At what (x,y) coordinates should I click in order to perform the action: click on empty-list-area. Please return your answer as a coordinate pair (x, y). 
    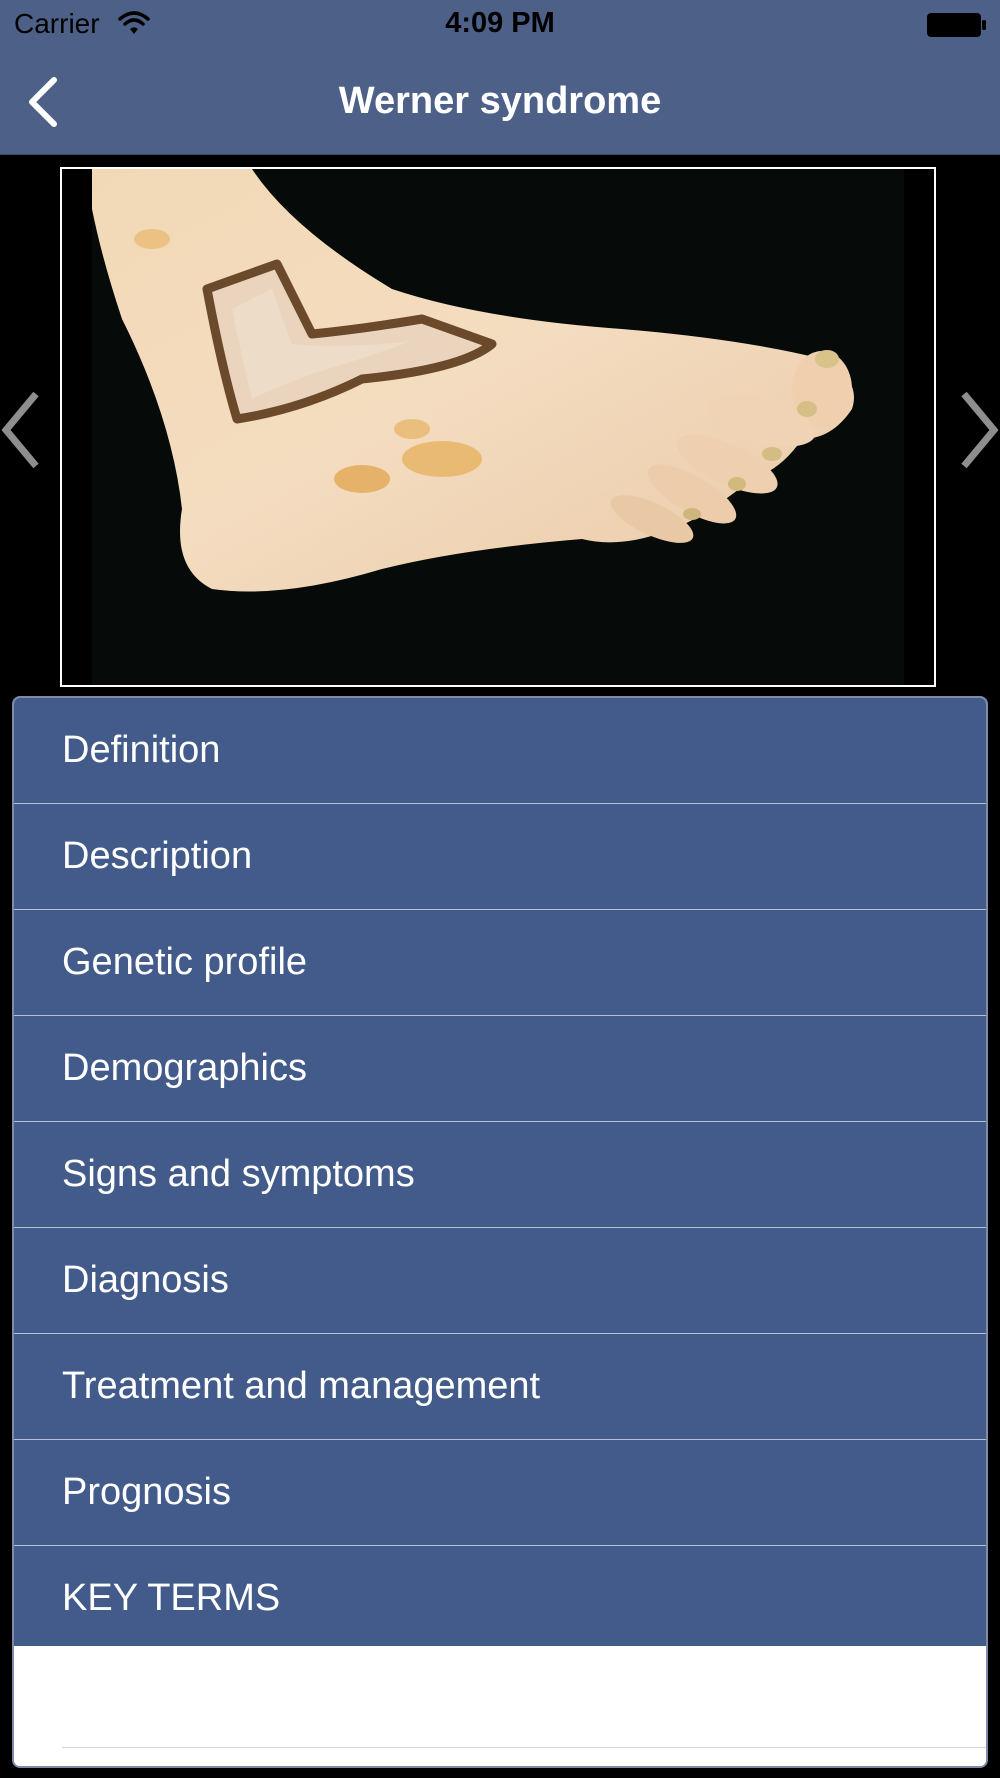
    Looking at the image, I should click on (500, 1706).